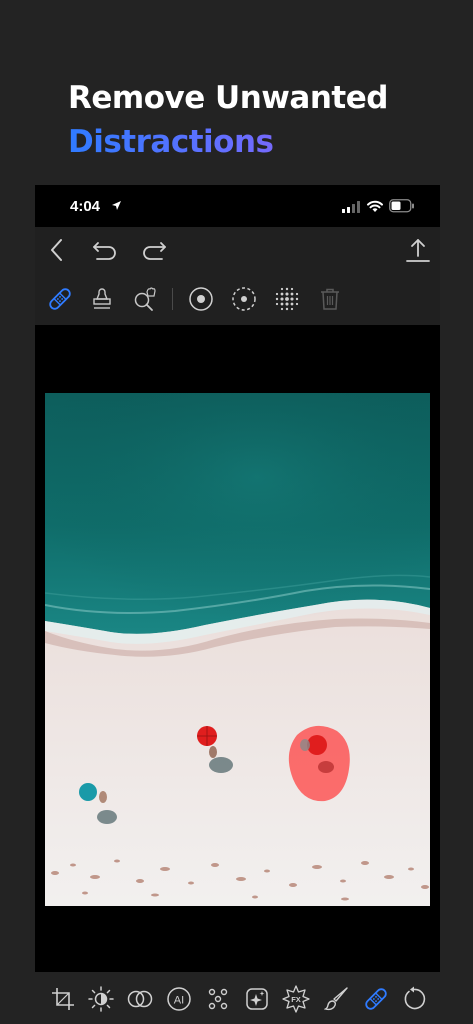 The height and width of the screenshot is (1024, 473). I want to click on sparkle-icon, so click(257, 999).